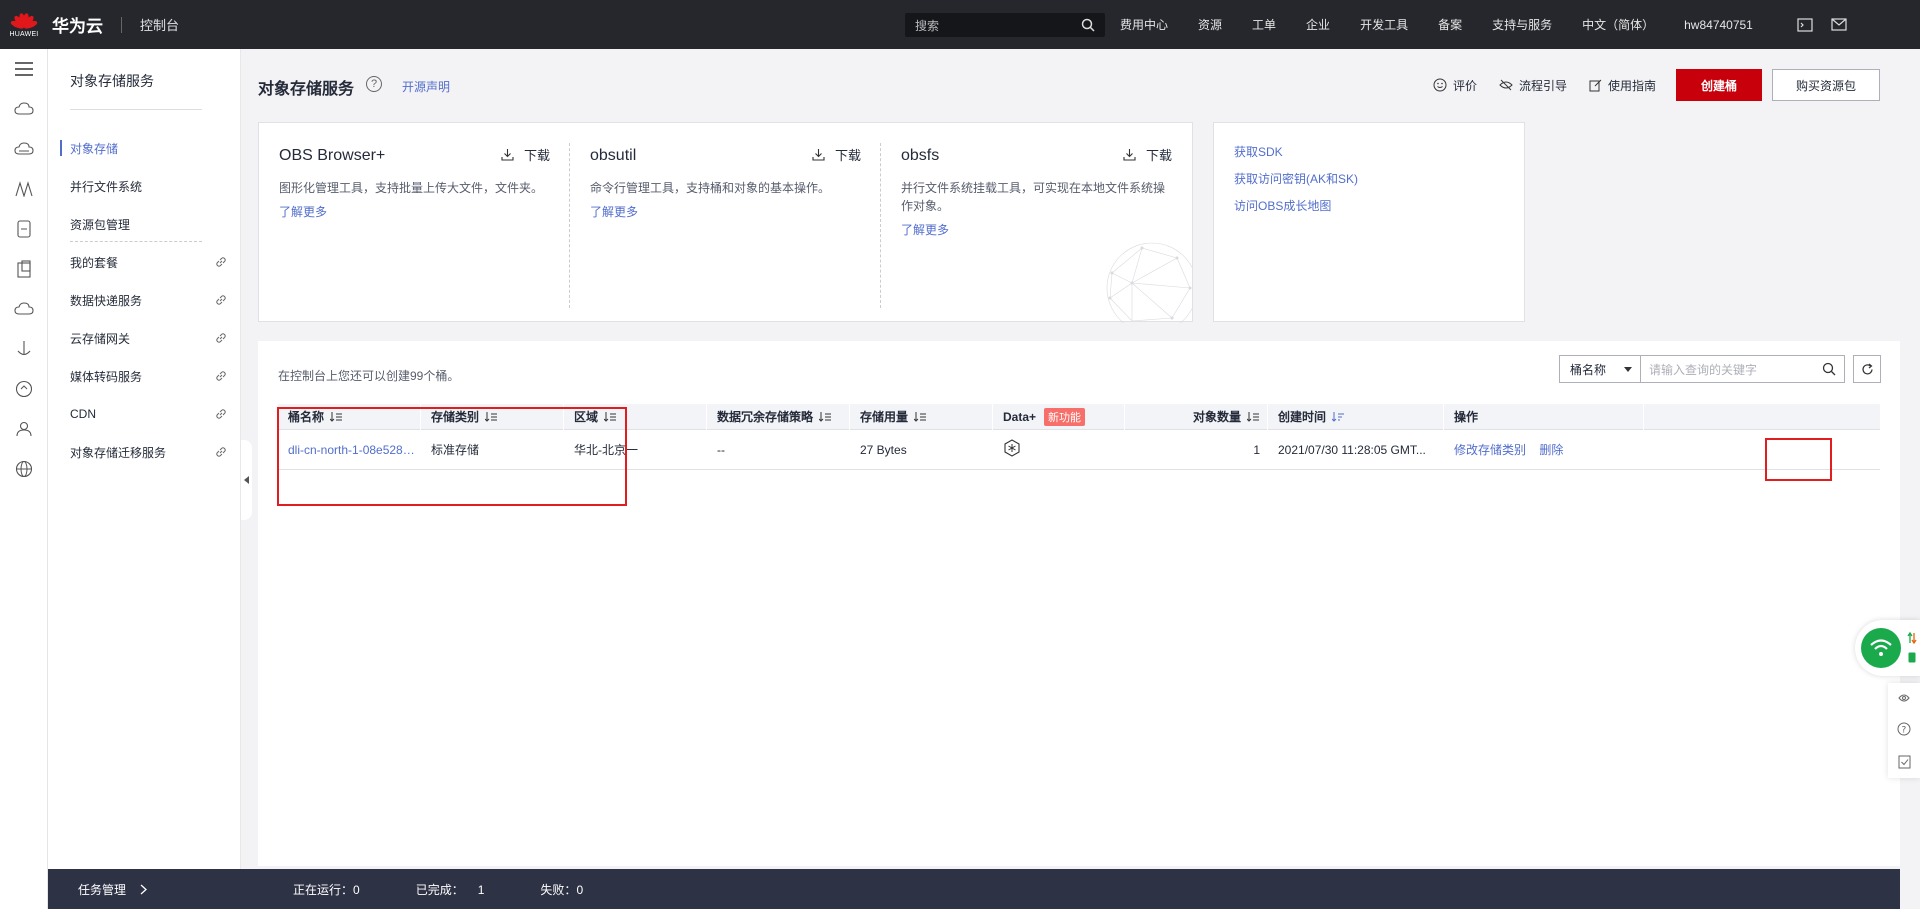 Image resolution: width=1920 pixels, height=909 pixels. I want to click on col-usage: 存储用量, so click(921, 416).